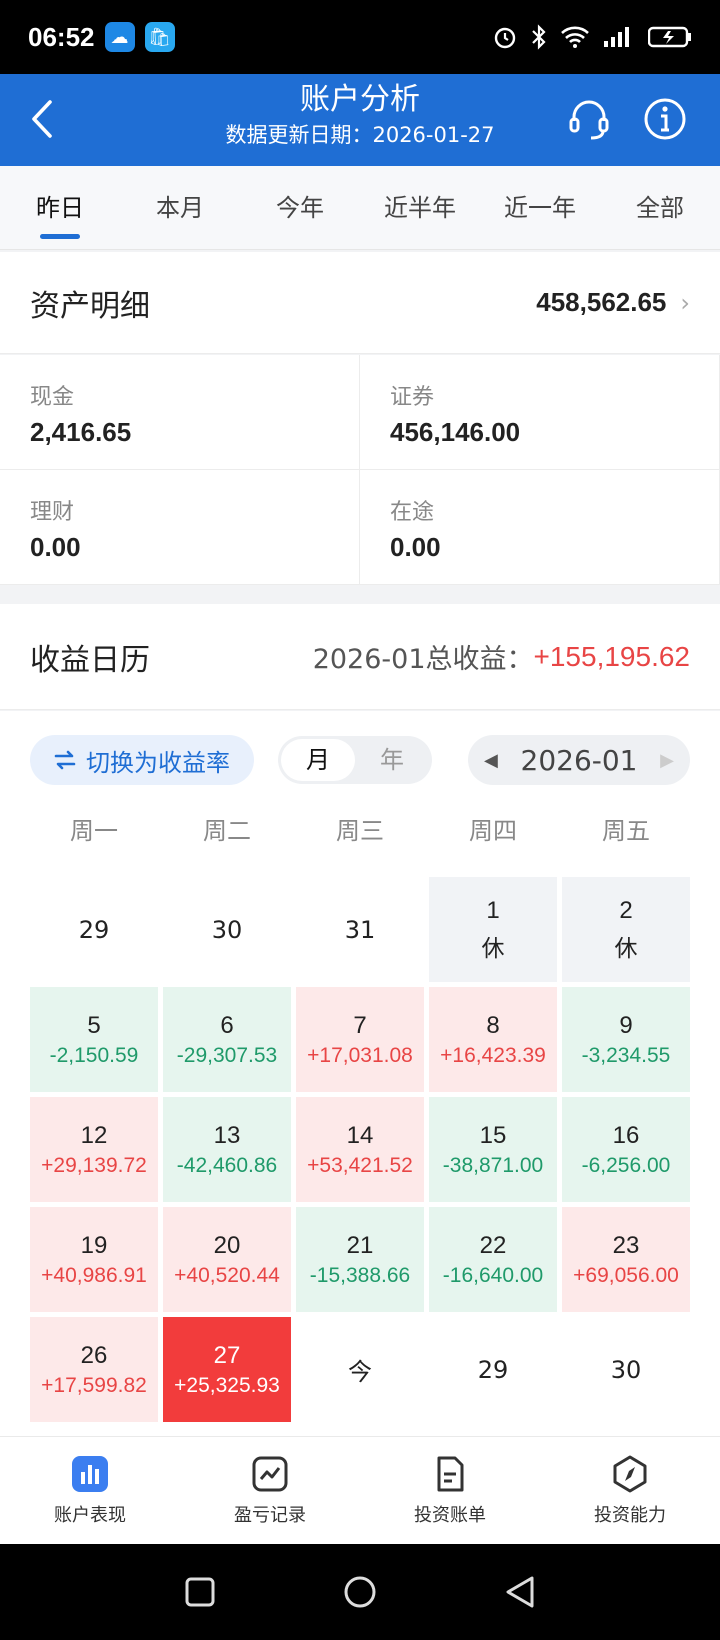 Image resolution: width=720 pixels, height=1640 pixels. Describe the element at coordinates (626, 1149) in the screenshot. I see `calendar-day: 16 -6,256.00` at that location.